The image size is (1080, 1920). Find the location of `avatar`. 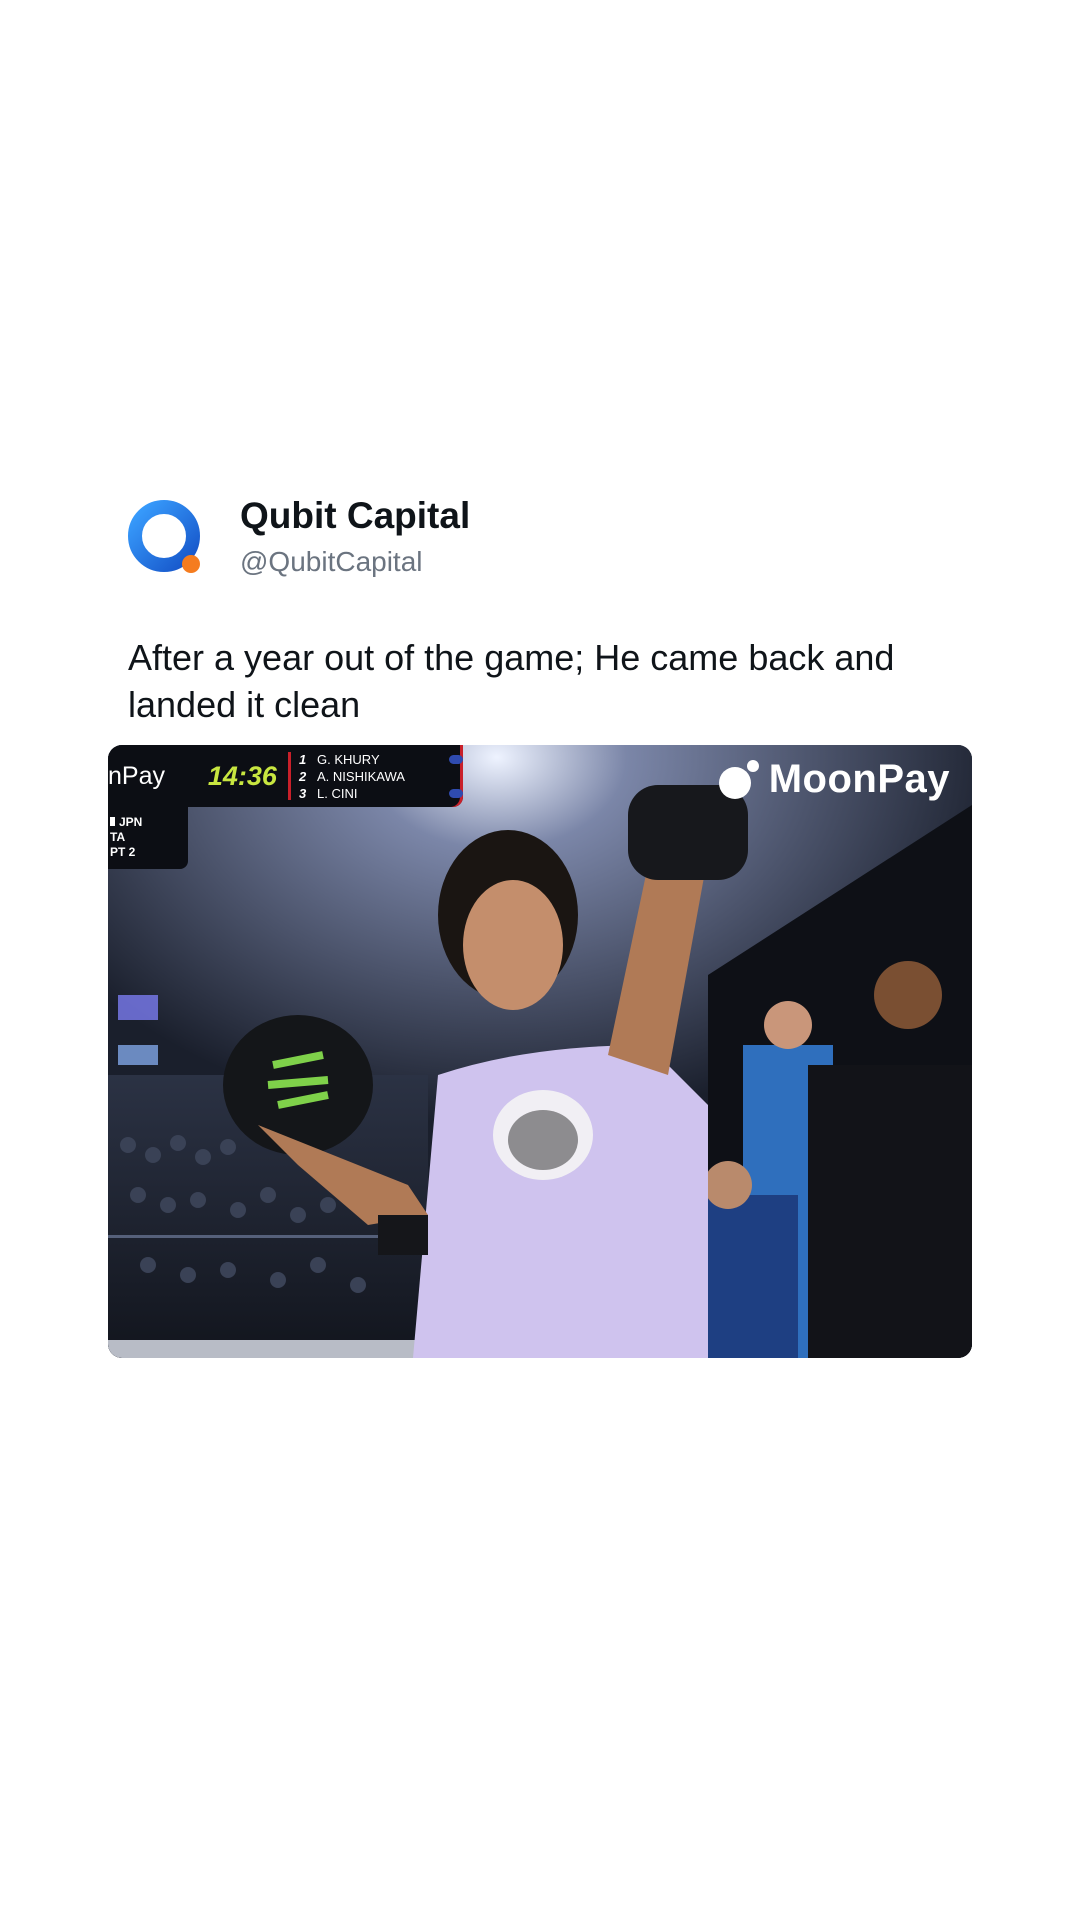

avatar is located at coordinates (166, 538).